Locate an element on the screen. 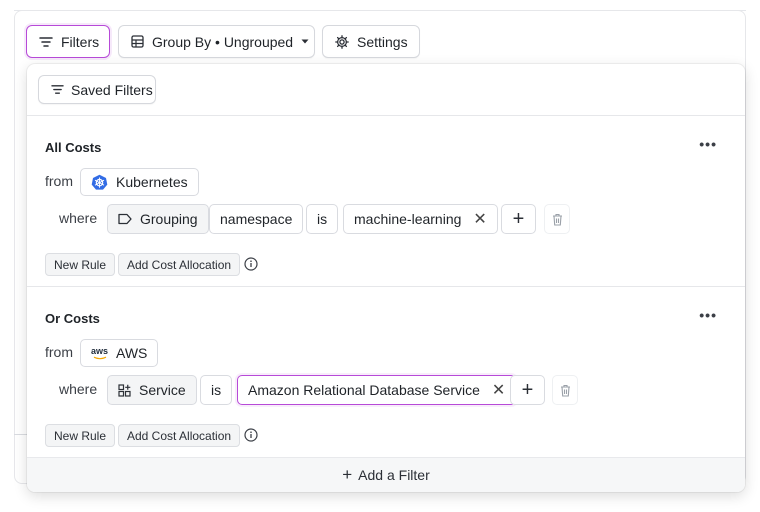 The image size is (760, 512). tag-icon is located at coordinates (125, 219).